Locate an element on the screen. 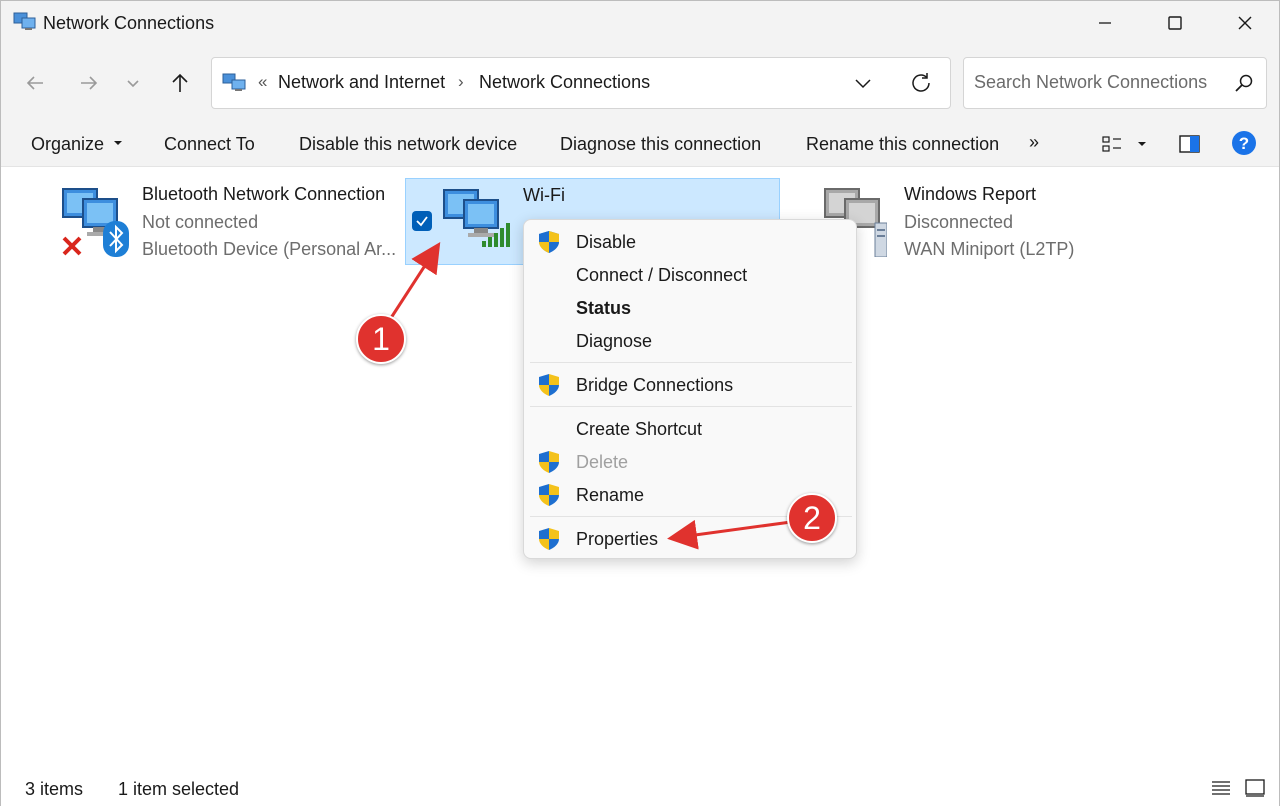 This screenshot has height=806, width=1280. selection-checkbox is located at coordinates (422, 221).